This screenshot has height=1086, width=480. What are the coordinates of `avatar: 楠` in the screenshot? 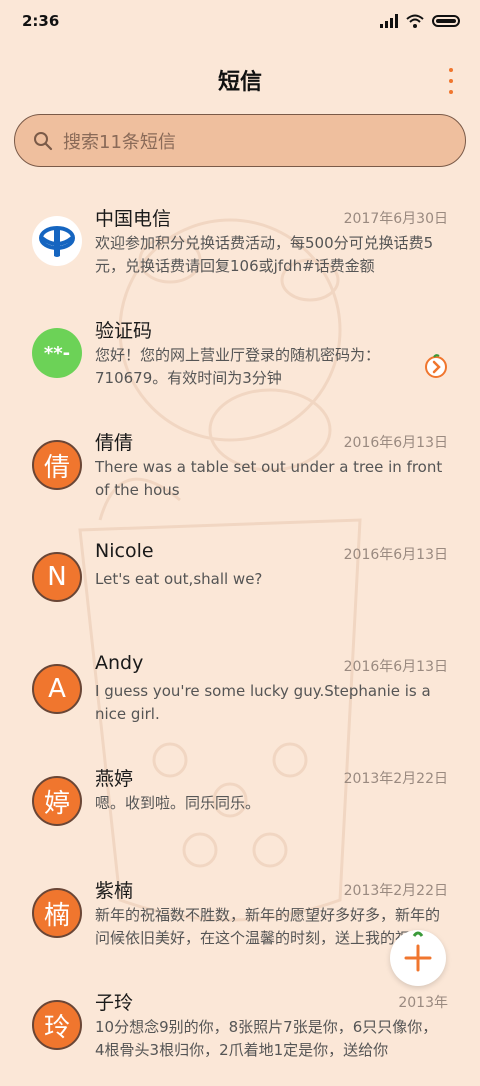 It's located at (57, 913).